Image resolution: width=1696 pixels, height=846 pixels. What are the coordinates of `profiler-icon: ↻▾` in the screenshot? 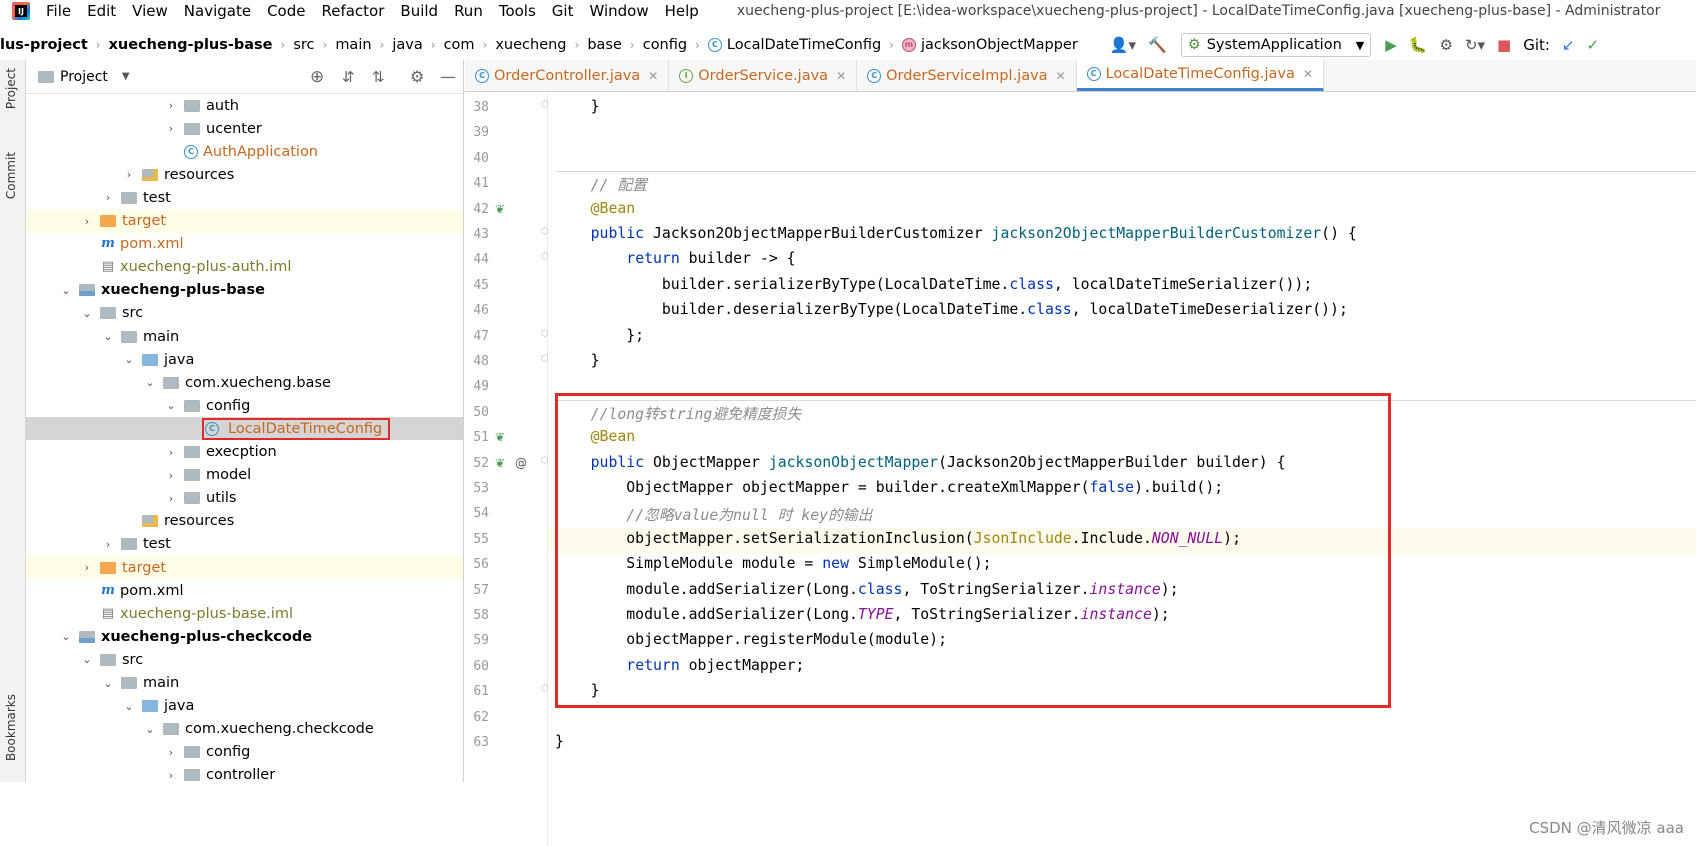 It's located at (1475, 45).